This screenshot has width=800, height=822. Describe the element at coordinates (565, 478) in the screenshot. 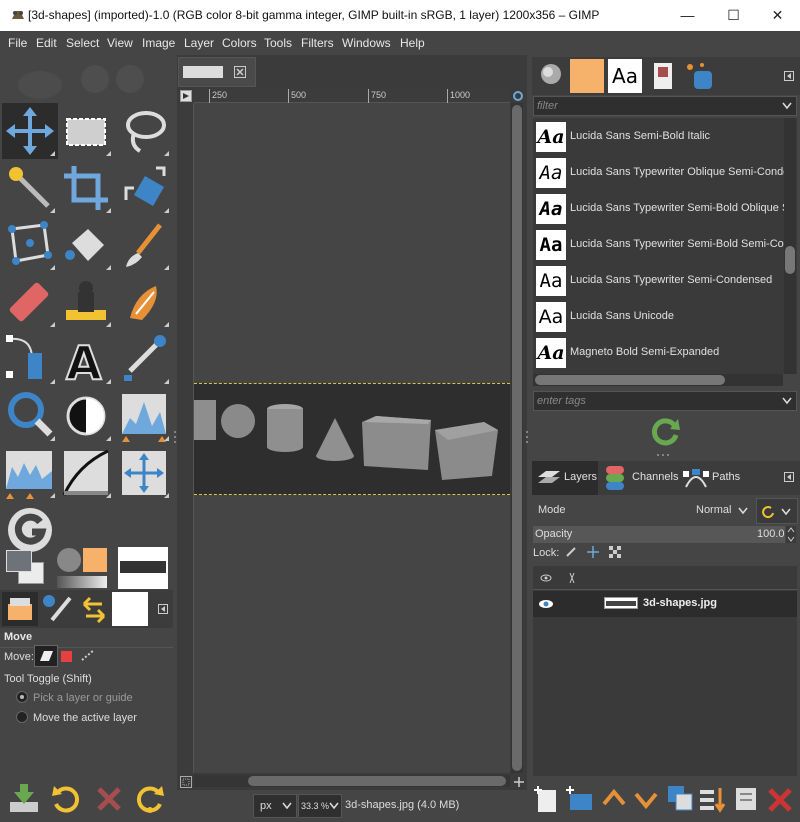

I see `layers-tab: Layers` at that location.